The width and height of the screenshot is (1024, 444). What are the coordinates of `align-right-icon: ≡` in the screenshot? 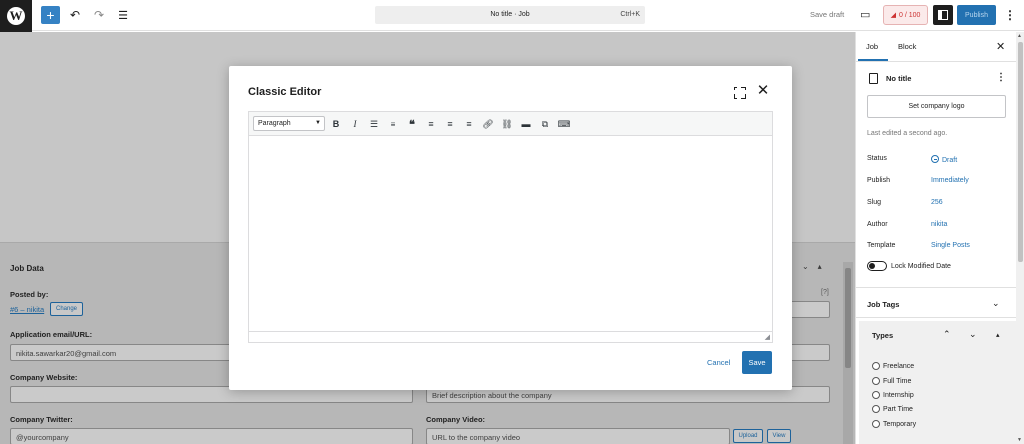 It's located at (469, 124).